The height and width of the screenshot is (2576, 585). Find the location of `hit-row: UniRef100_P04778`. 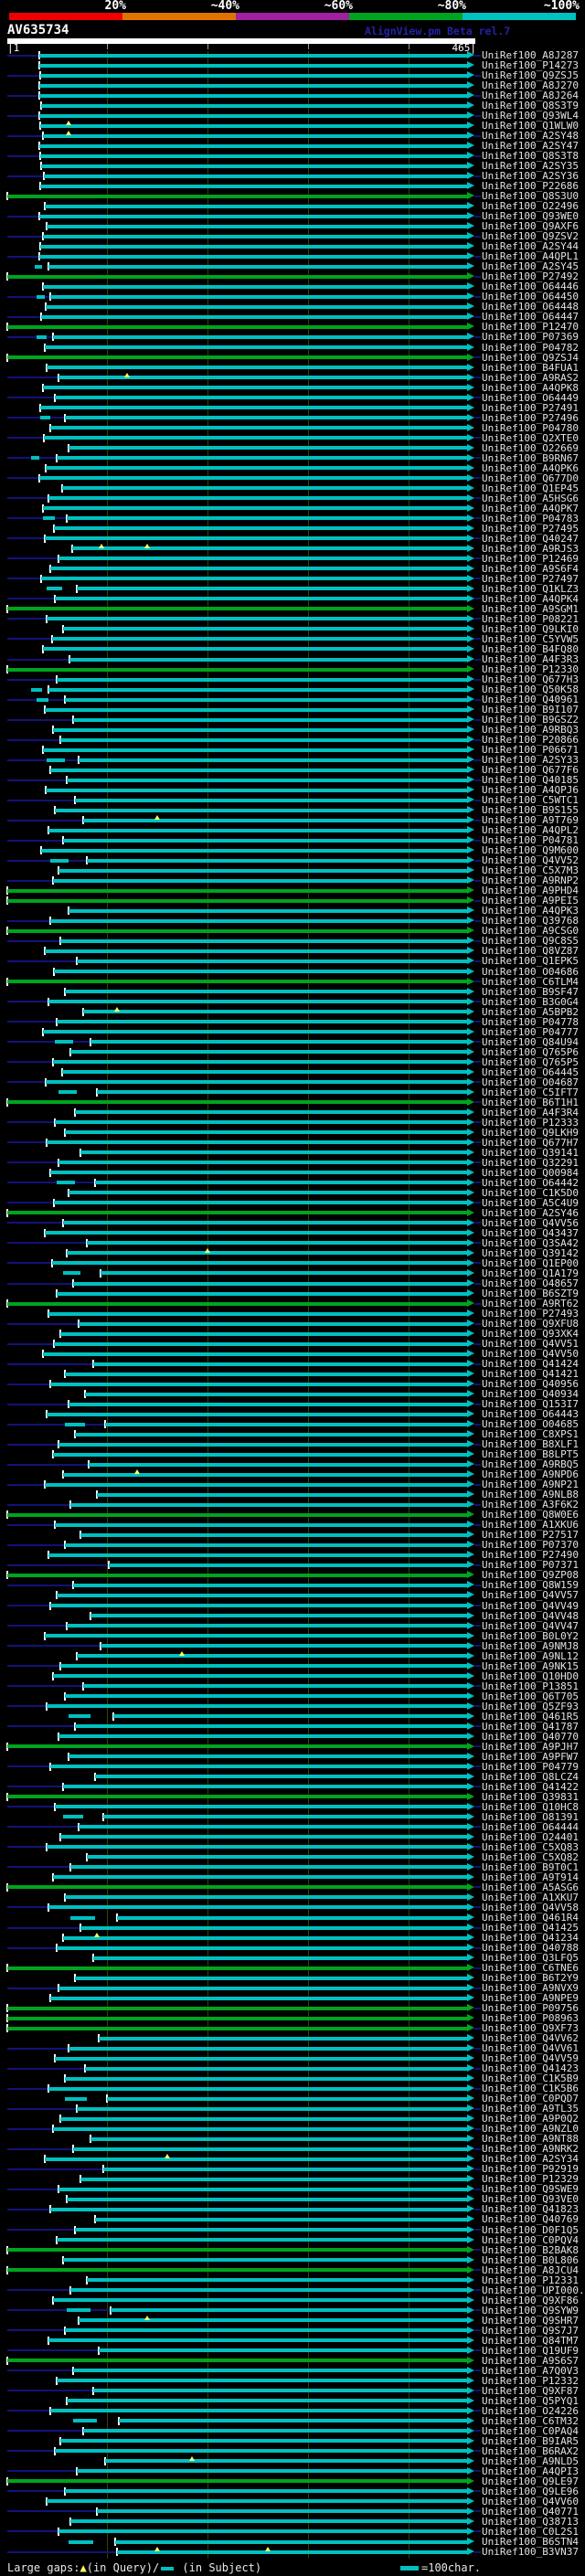

hit-row: UniRef100_P04778 is located at coordinates (293, 1022).